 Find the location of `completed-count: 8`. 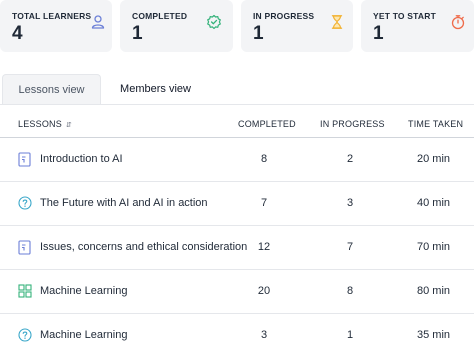

completed-count: 8 is located at coordinates (264, 159).